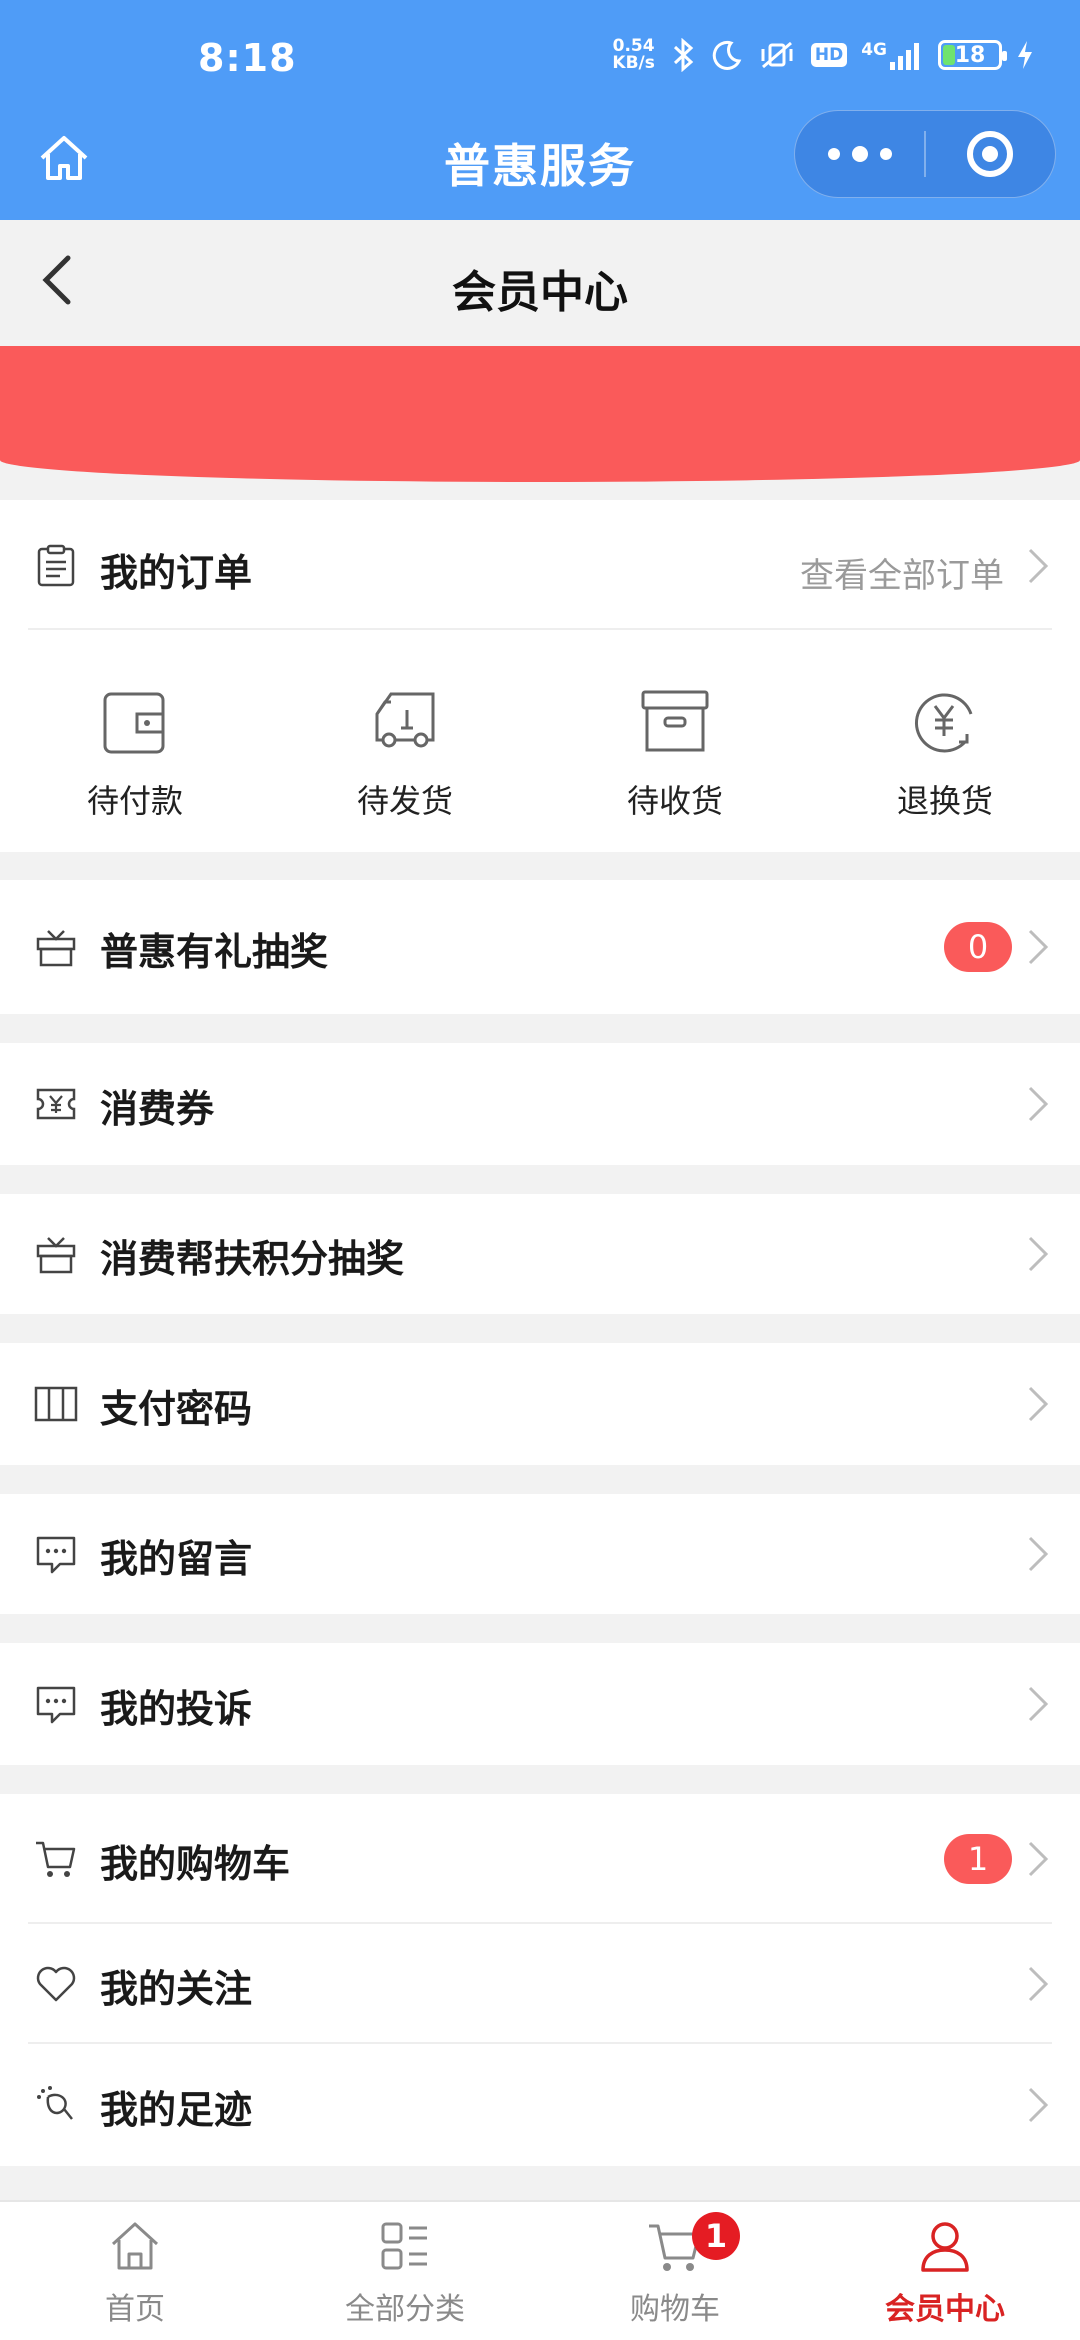 The width and height of the screenshot is (1080, 2340). I want to click on heart-icon, so click(56, 1984).